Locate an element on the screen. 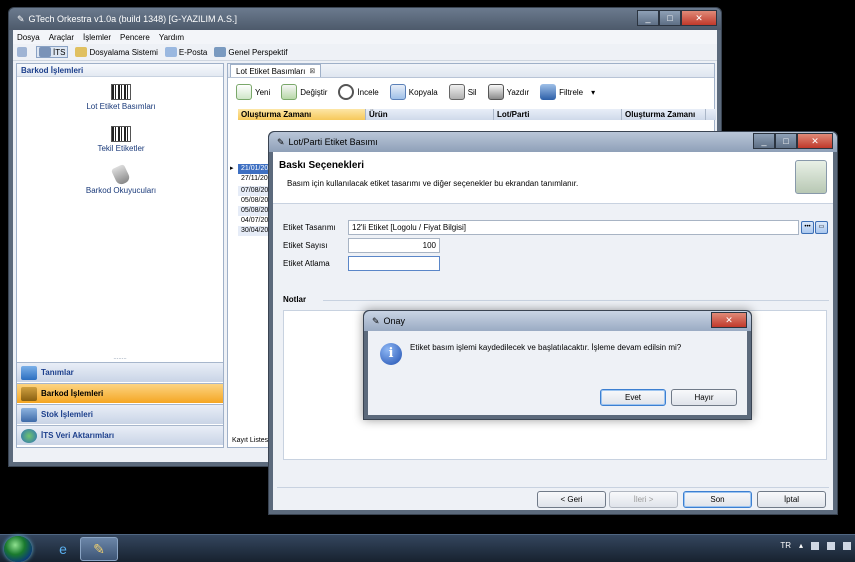 Image resolution: width=855 pixels, height=562 pixels. yeni-button: Yeni is located at coordinates (253, 92).